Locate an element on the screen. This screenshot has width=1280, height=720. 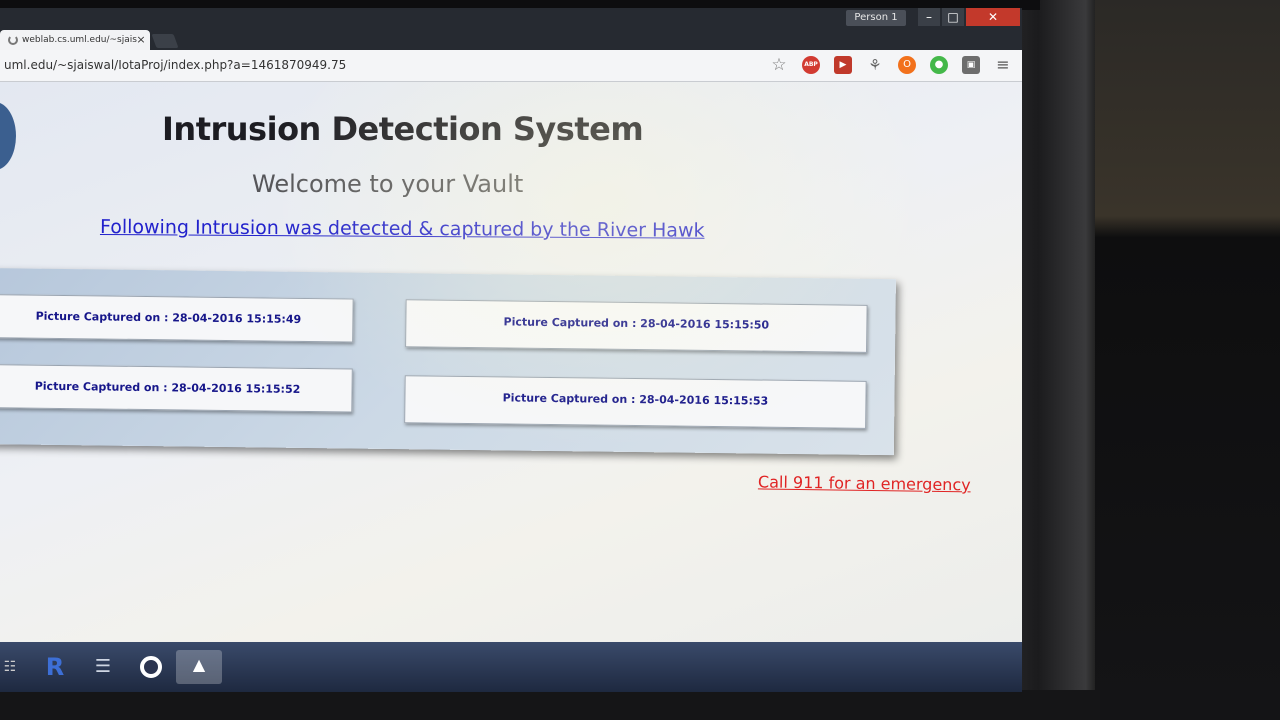
tab-strip: weblab.cs.uml.edu/~sjais × is located at coordinates (511, 39).